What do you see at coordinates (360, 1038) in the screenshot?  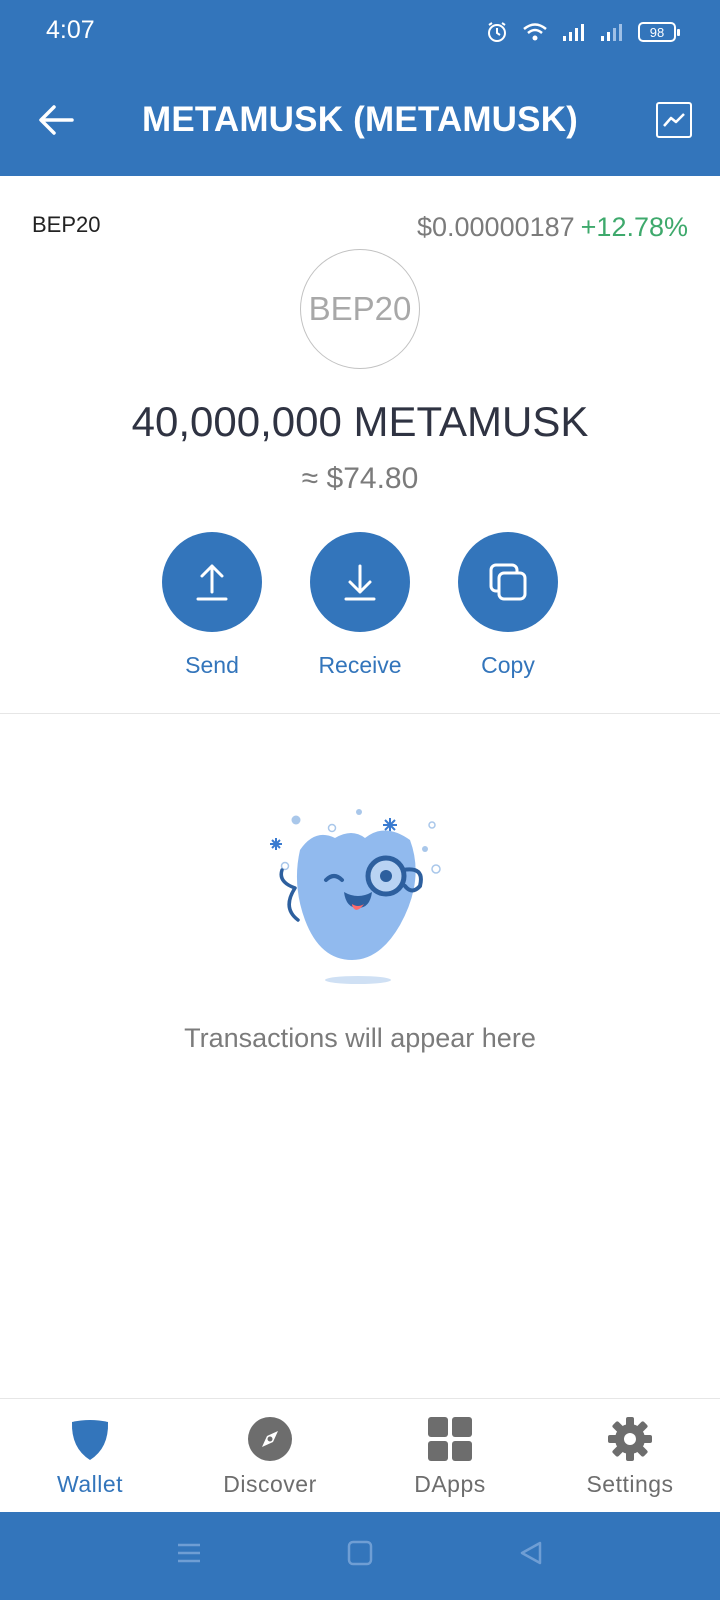 I see `empty-state-message: Transactions will appear here` at bounding box center [360, 1038].